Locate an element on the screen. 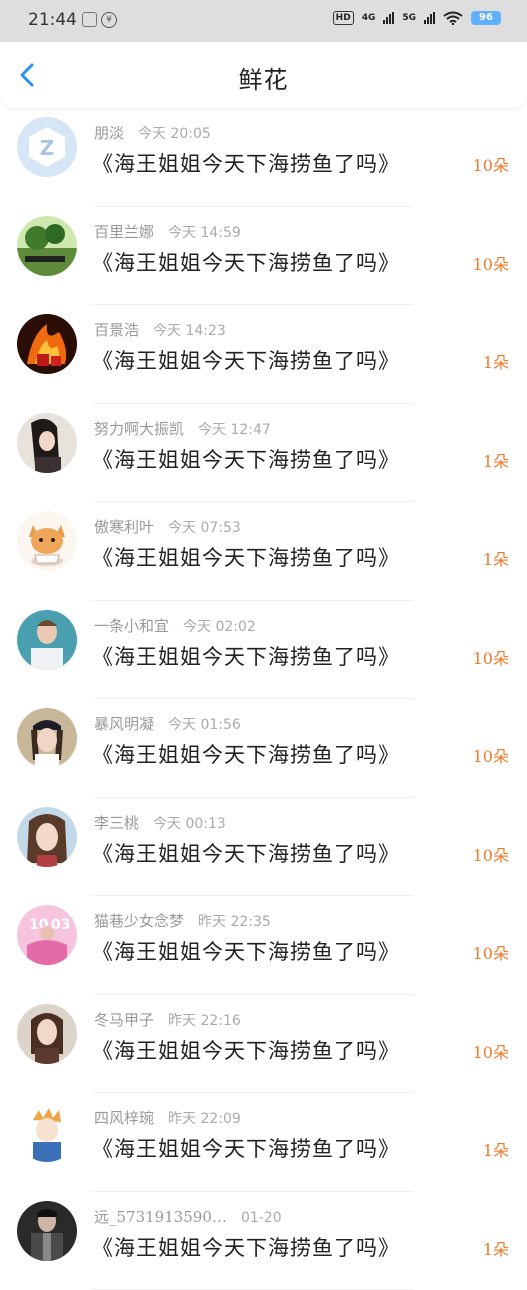  user-name: 朋淡 is located at coordinates (109, 133).